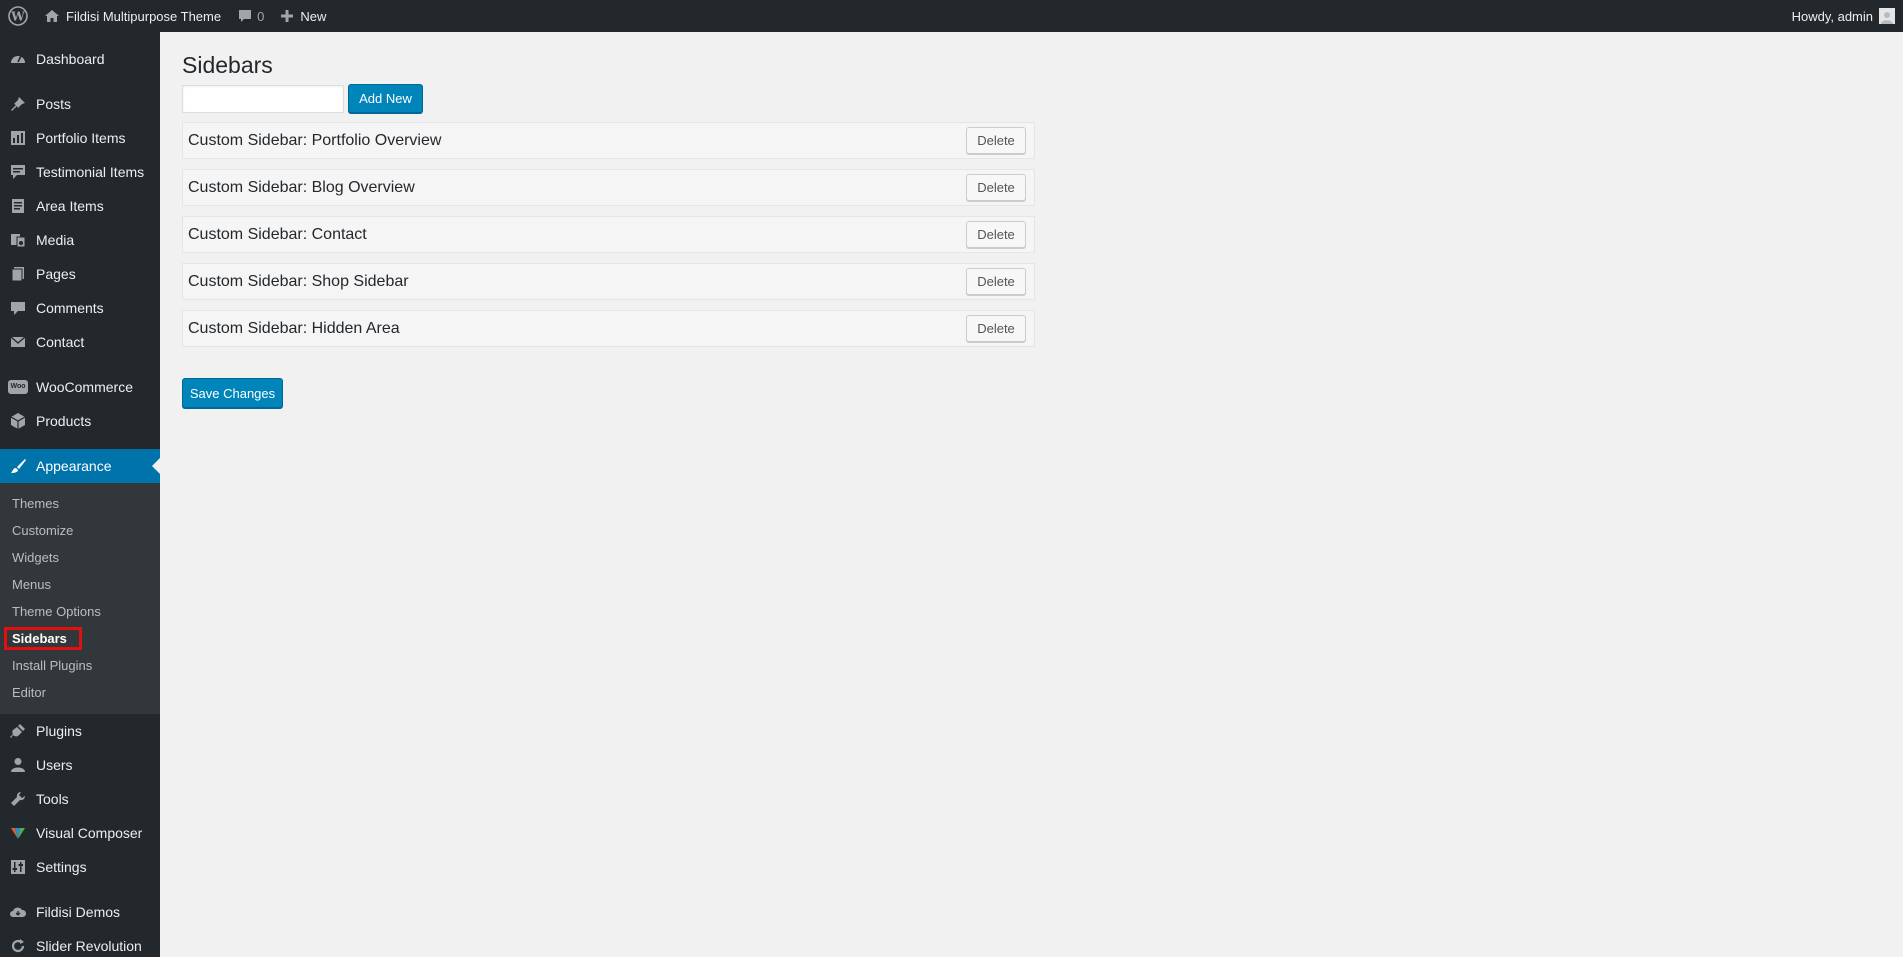 The image size is (1903, 957). I want to click on wordpress-logo-icon: W, so click(18, 16).